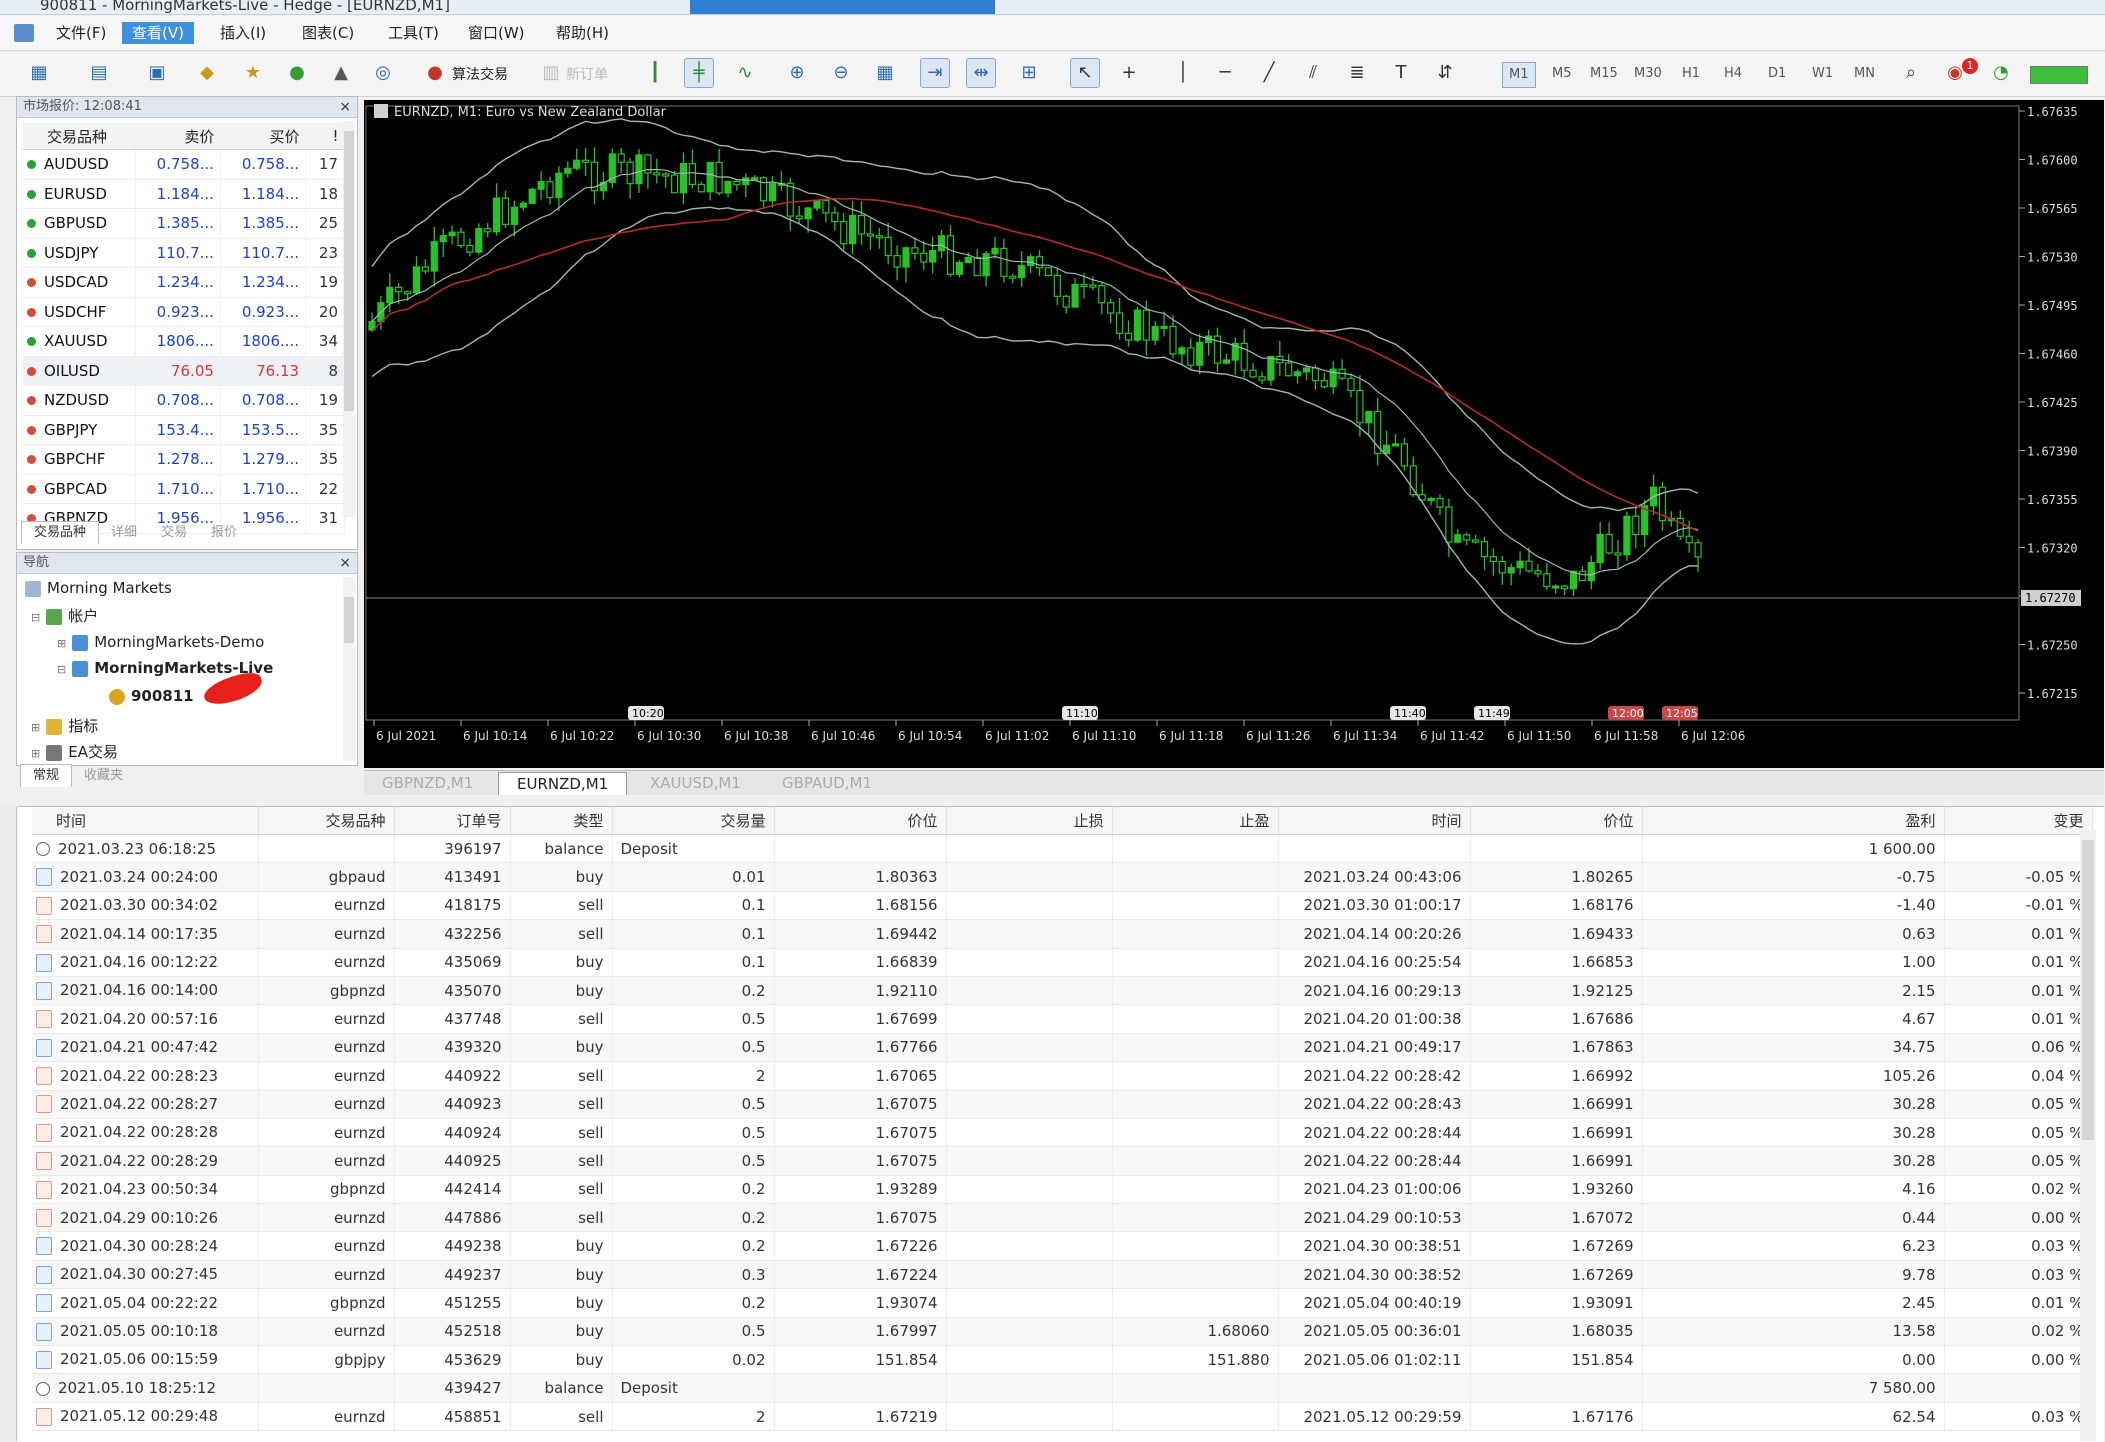 The width and height of the screenshot is (2105, 1442). Describe the element at coordinates (1183, 73) in the screenshot. I see `vertical-line-icon: │` at that location.